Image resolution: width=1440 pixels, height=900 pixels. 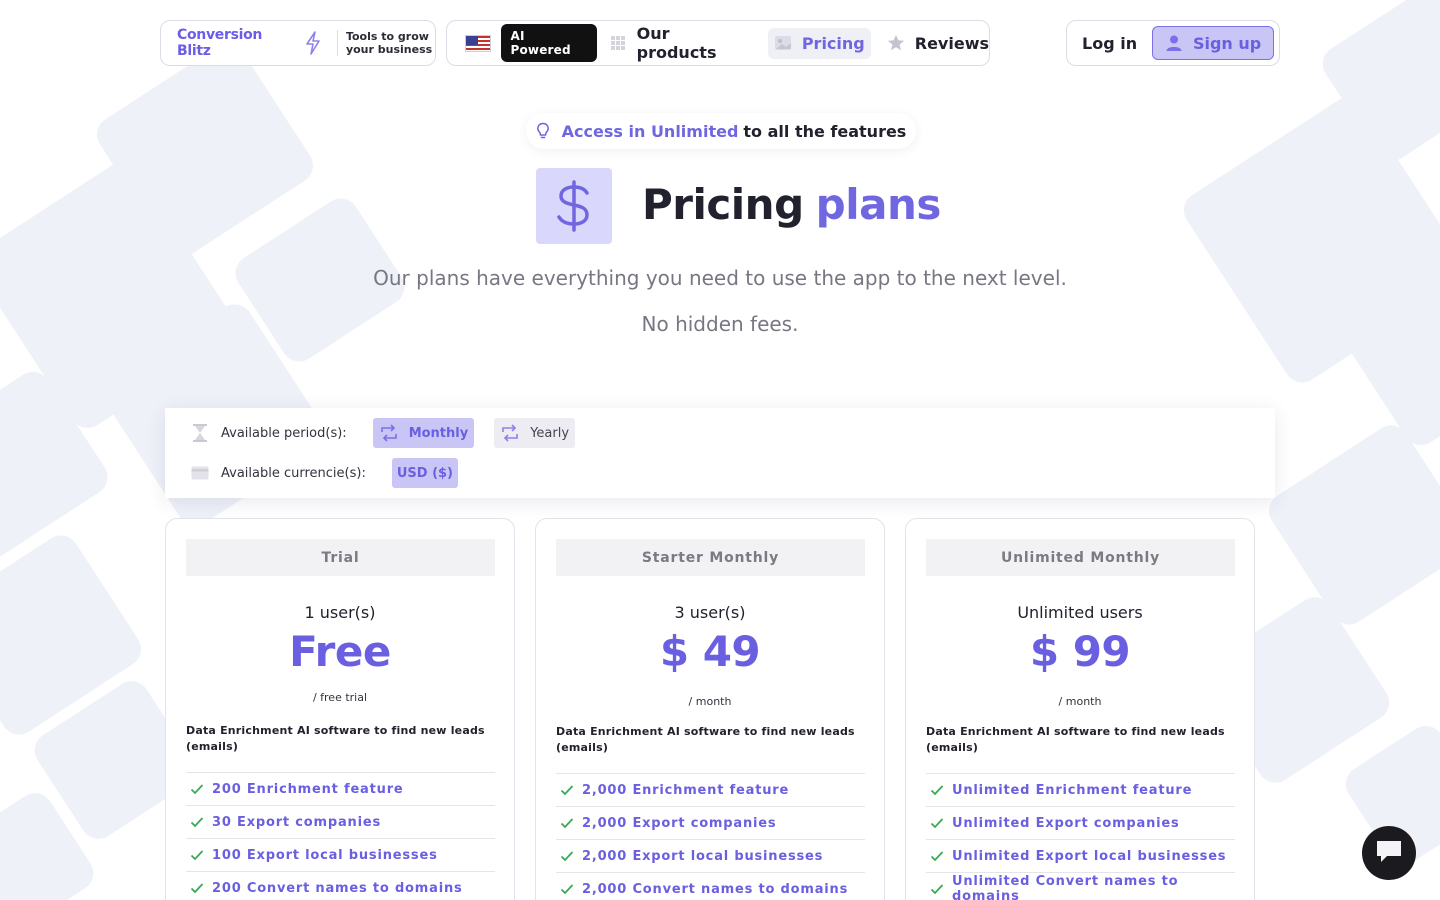 I want to click on period-yearly-label: Yearly, so click(x=550, y=433).